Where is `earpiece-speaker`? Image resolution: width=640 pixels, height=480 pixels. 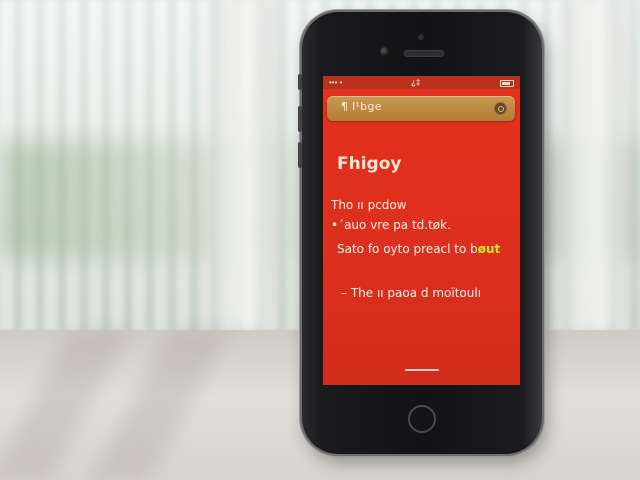
earpiece-speaker is located at coordinates (424, 53).